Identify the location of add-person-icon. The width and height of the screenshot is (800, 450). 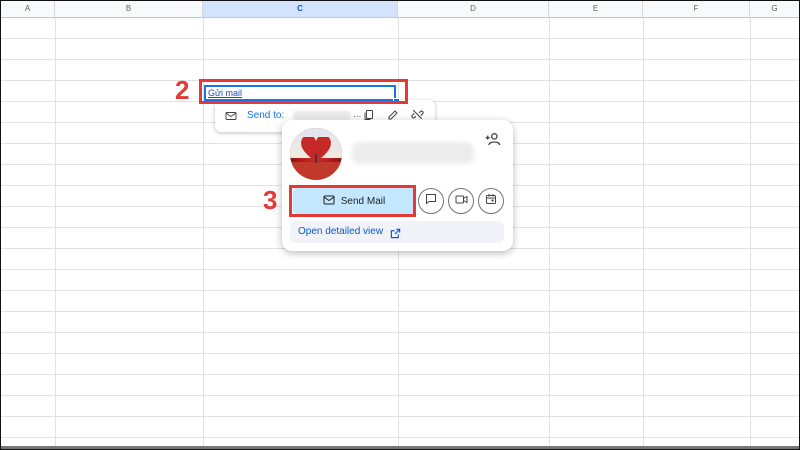
(493, 141).